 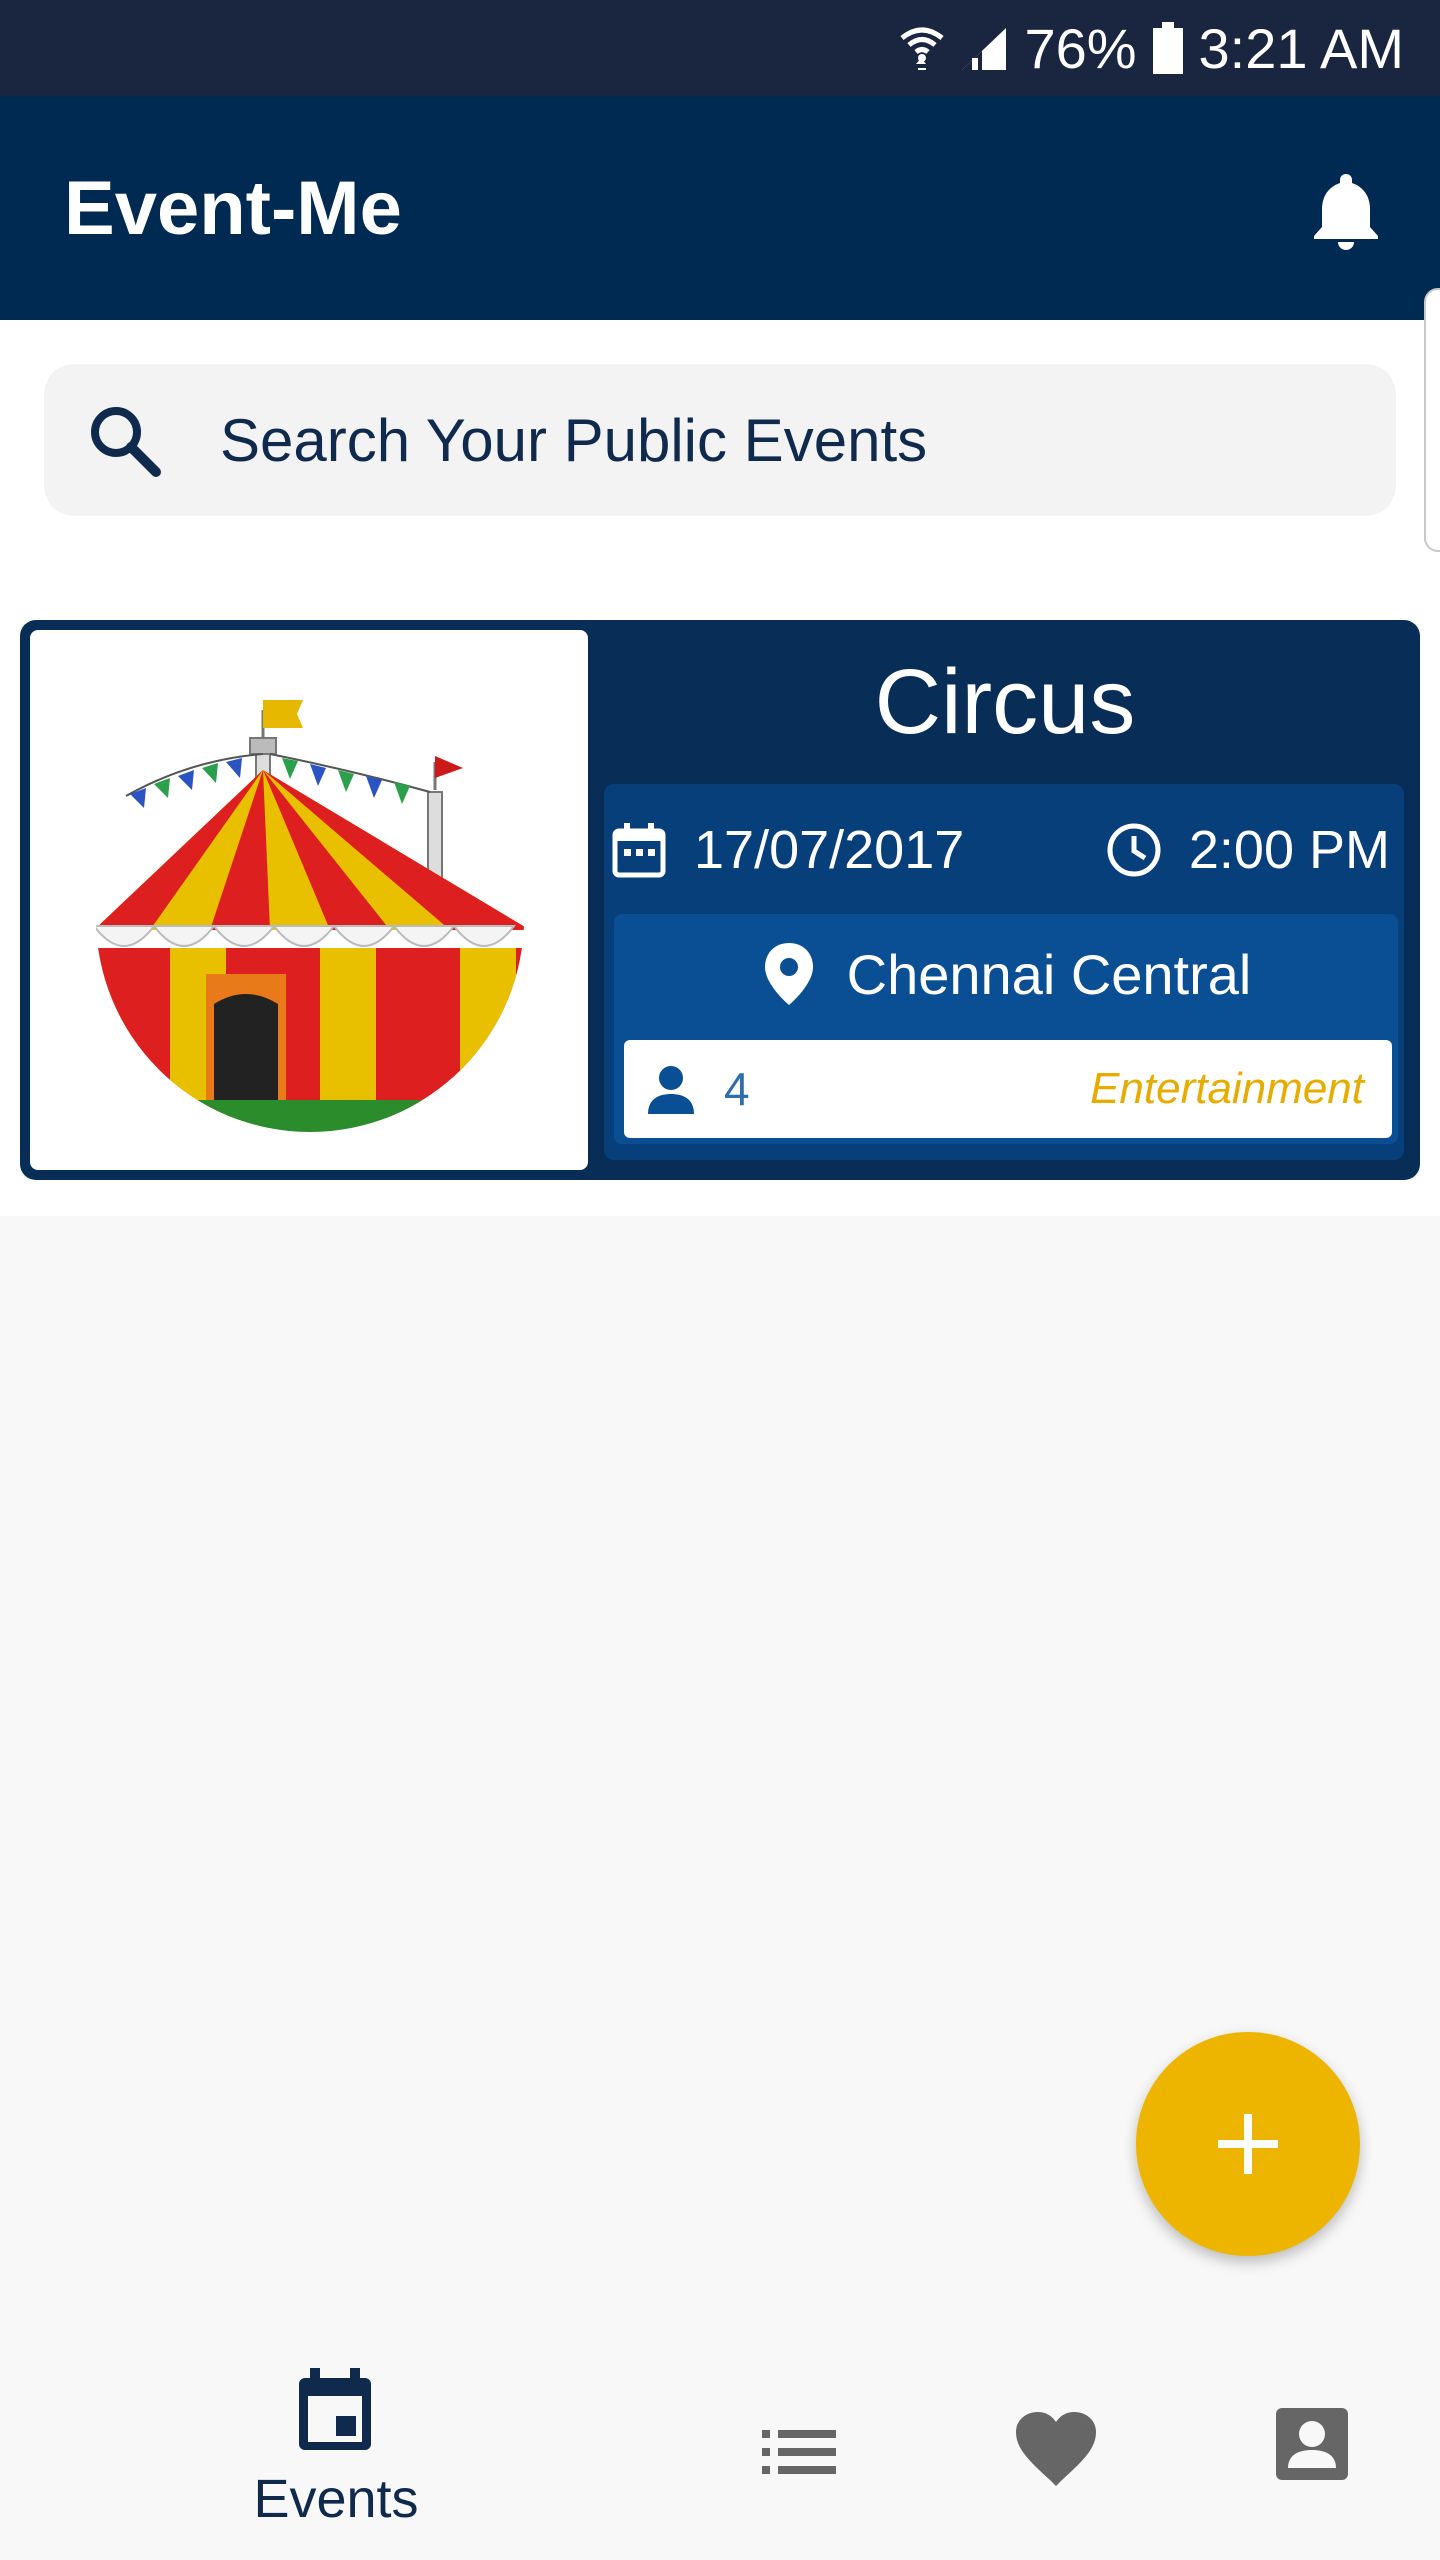 What do you see at coordinates (671, 1090) in the screenshot?
I see `person-icon` at bounding box center [671, 1090].